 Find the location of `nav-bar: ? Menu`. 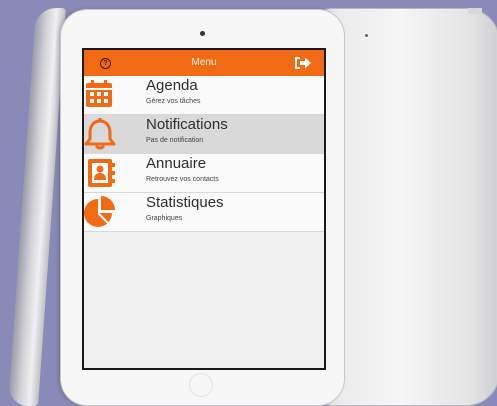

nav-bar: ? Menu is located at coordinates (204, 63).